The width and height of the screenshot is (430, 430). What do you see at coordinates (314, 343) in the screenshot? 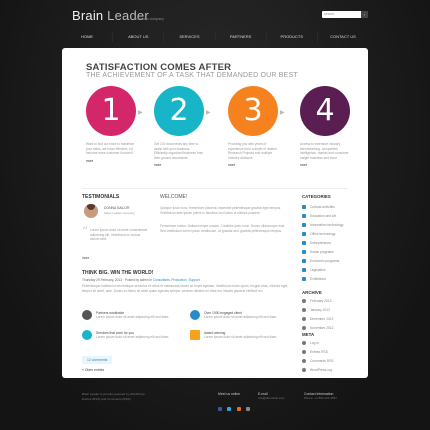
I see `meta-link-label: Log in` at bounding box center [314, 343].